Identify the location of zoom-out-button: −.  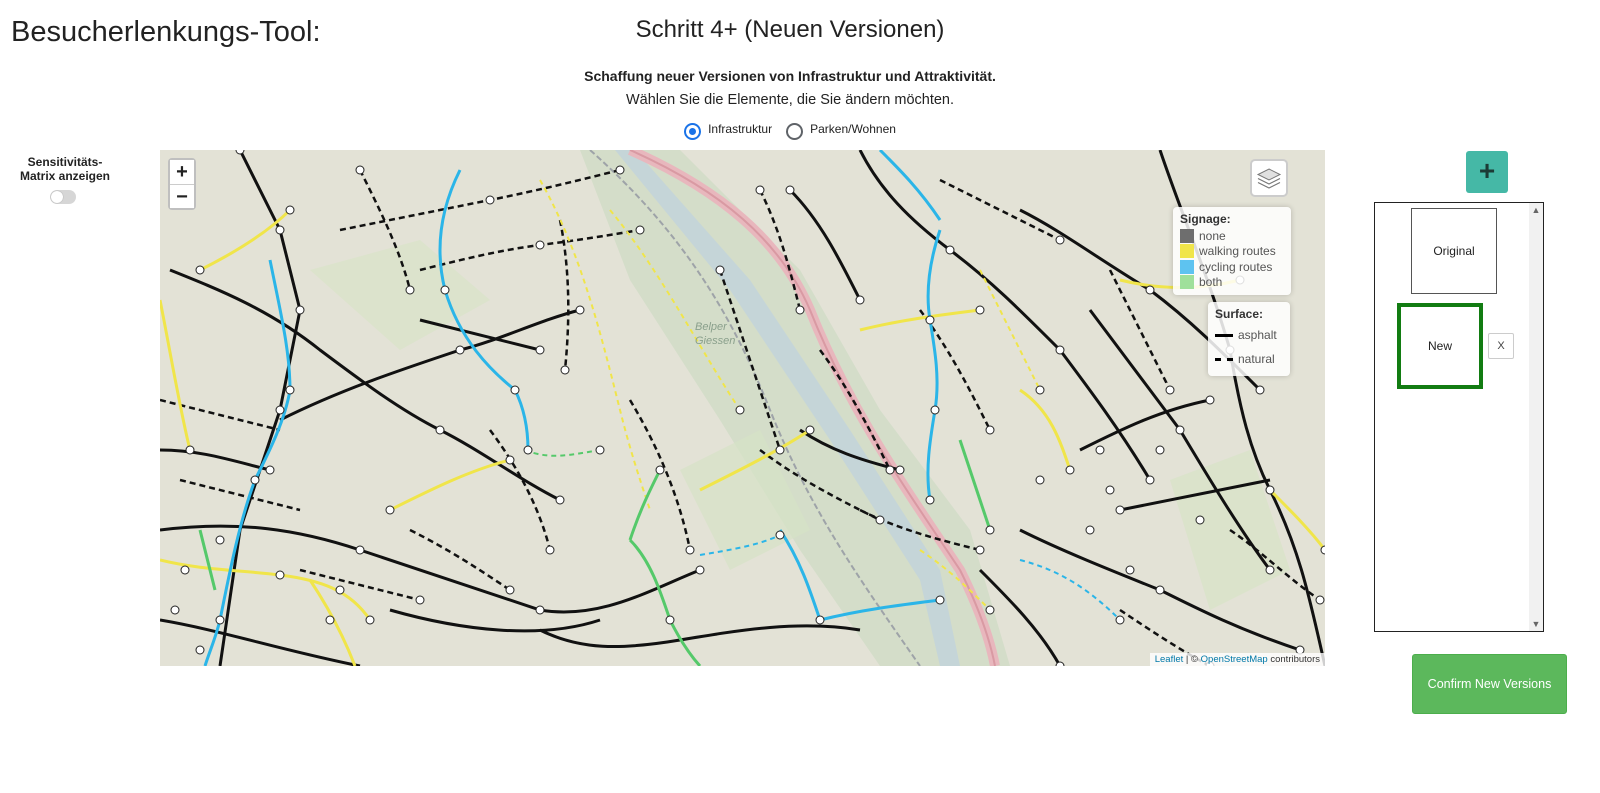
(182, 196).